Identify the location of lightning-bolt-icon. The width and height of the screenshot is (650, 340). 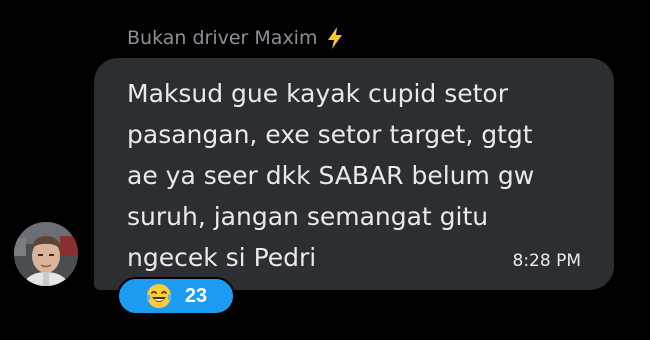
(335, 38).